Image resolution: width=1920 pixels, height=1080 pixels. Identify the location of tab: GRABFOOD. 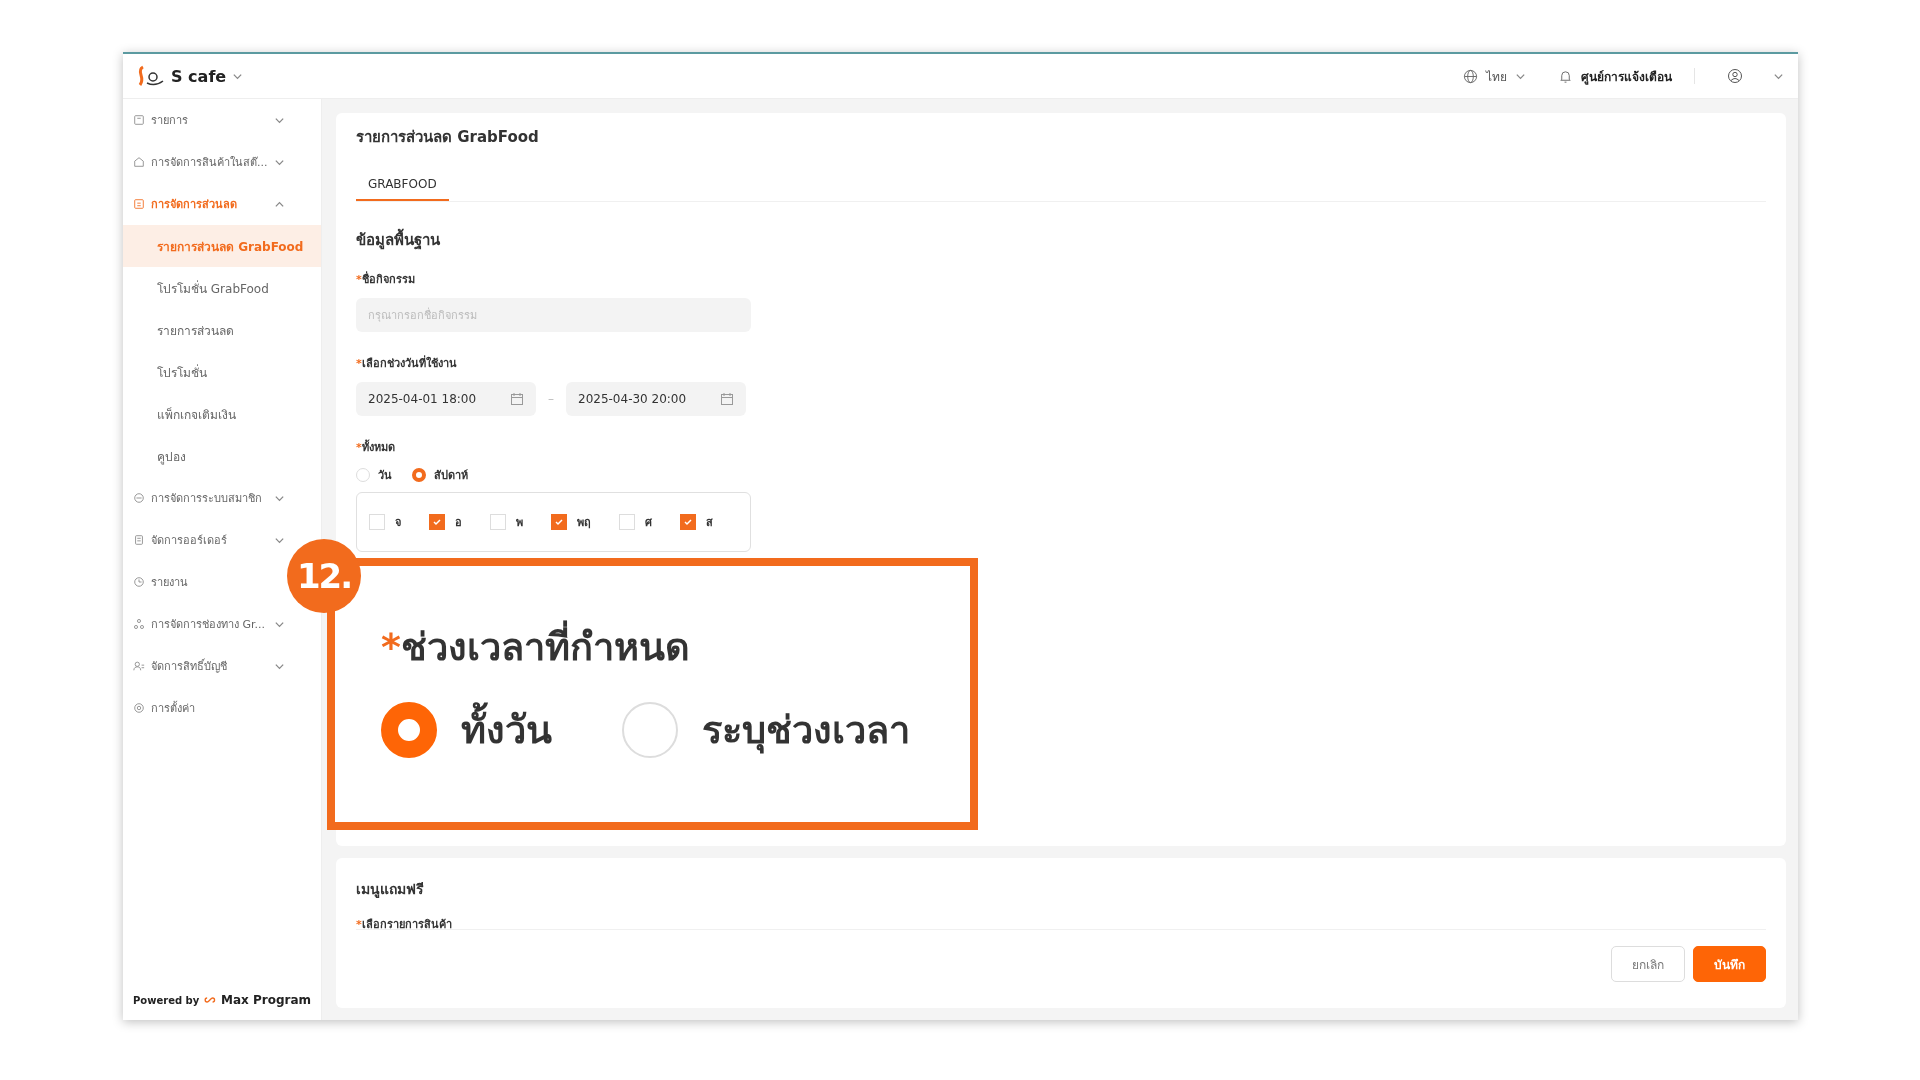
(402, 186).